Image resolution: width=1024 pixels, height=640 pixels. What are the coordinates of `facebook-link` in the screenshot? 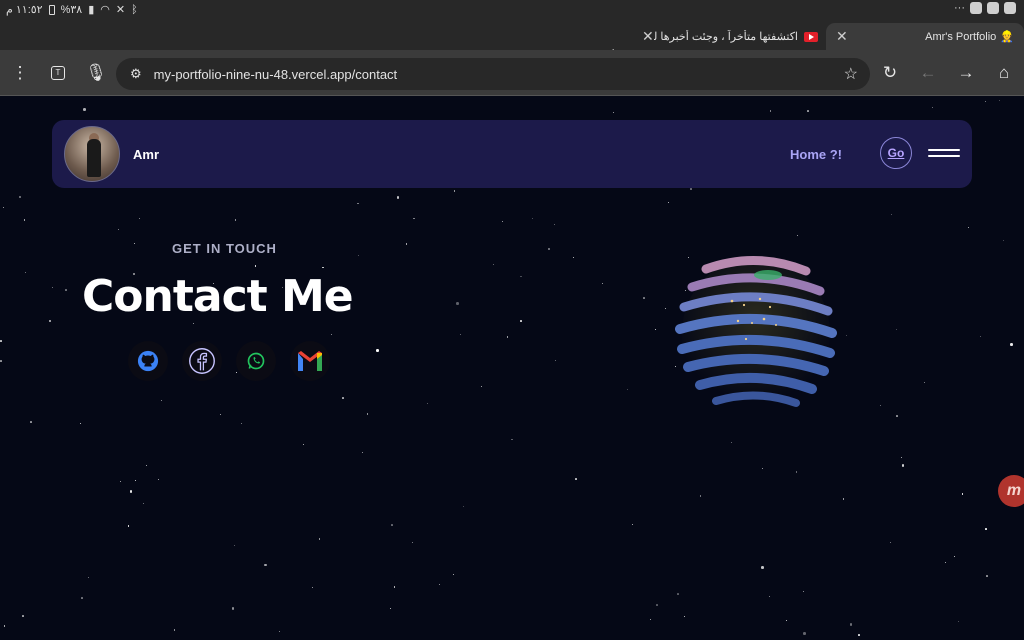 It's located at (202, 361).